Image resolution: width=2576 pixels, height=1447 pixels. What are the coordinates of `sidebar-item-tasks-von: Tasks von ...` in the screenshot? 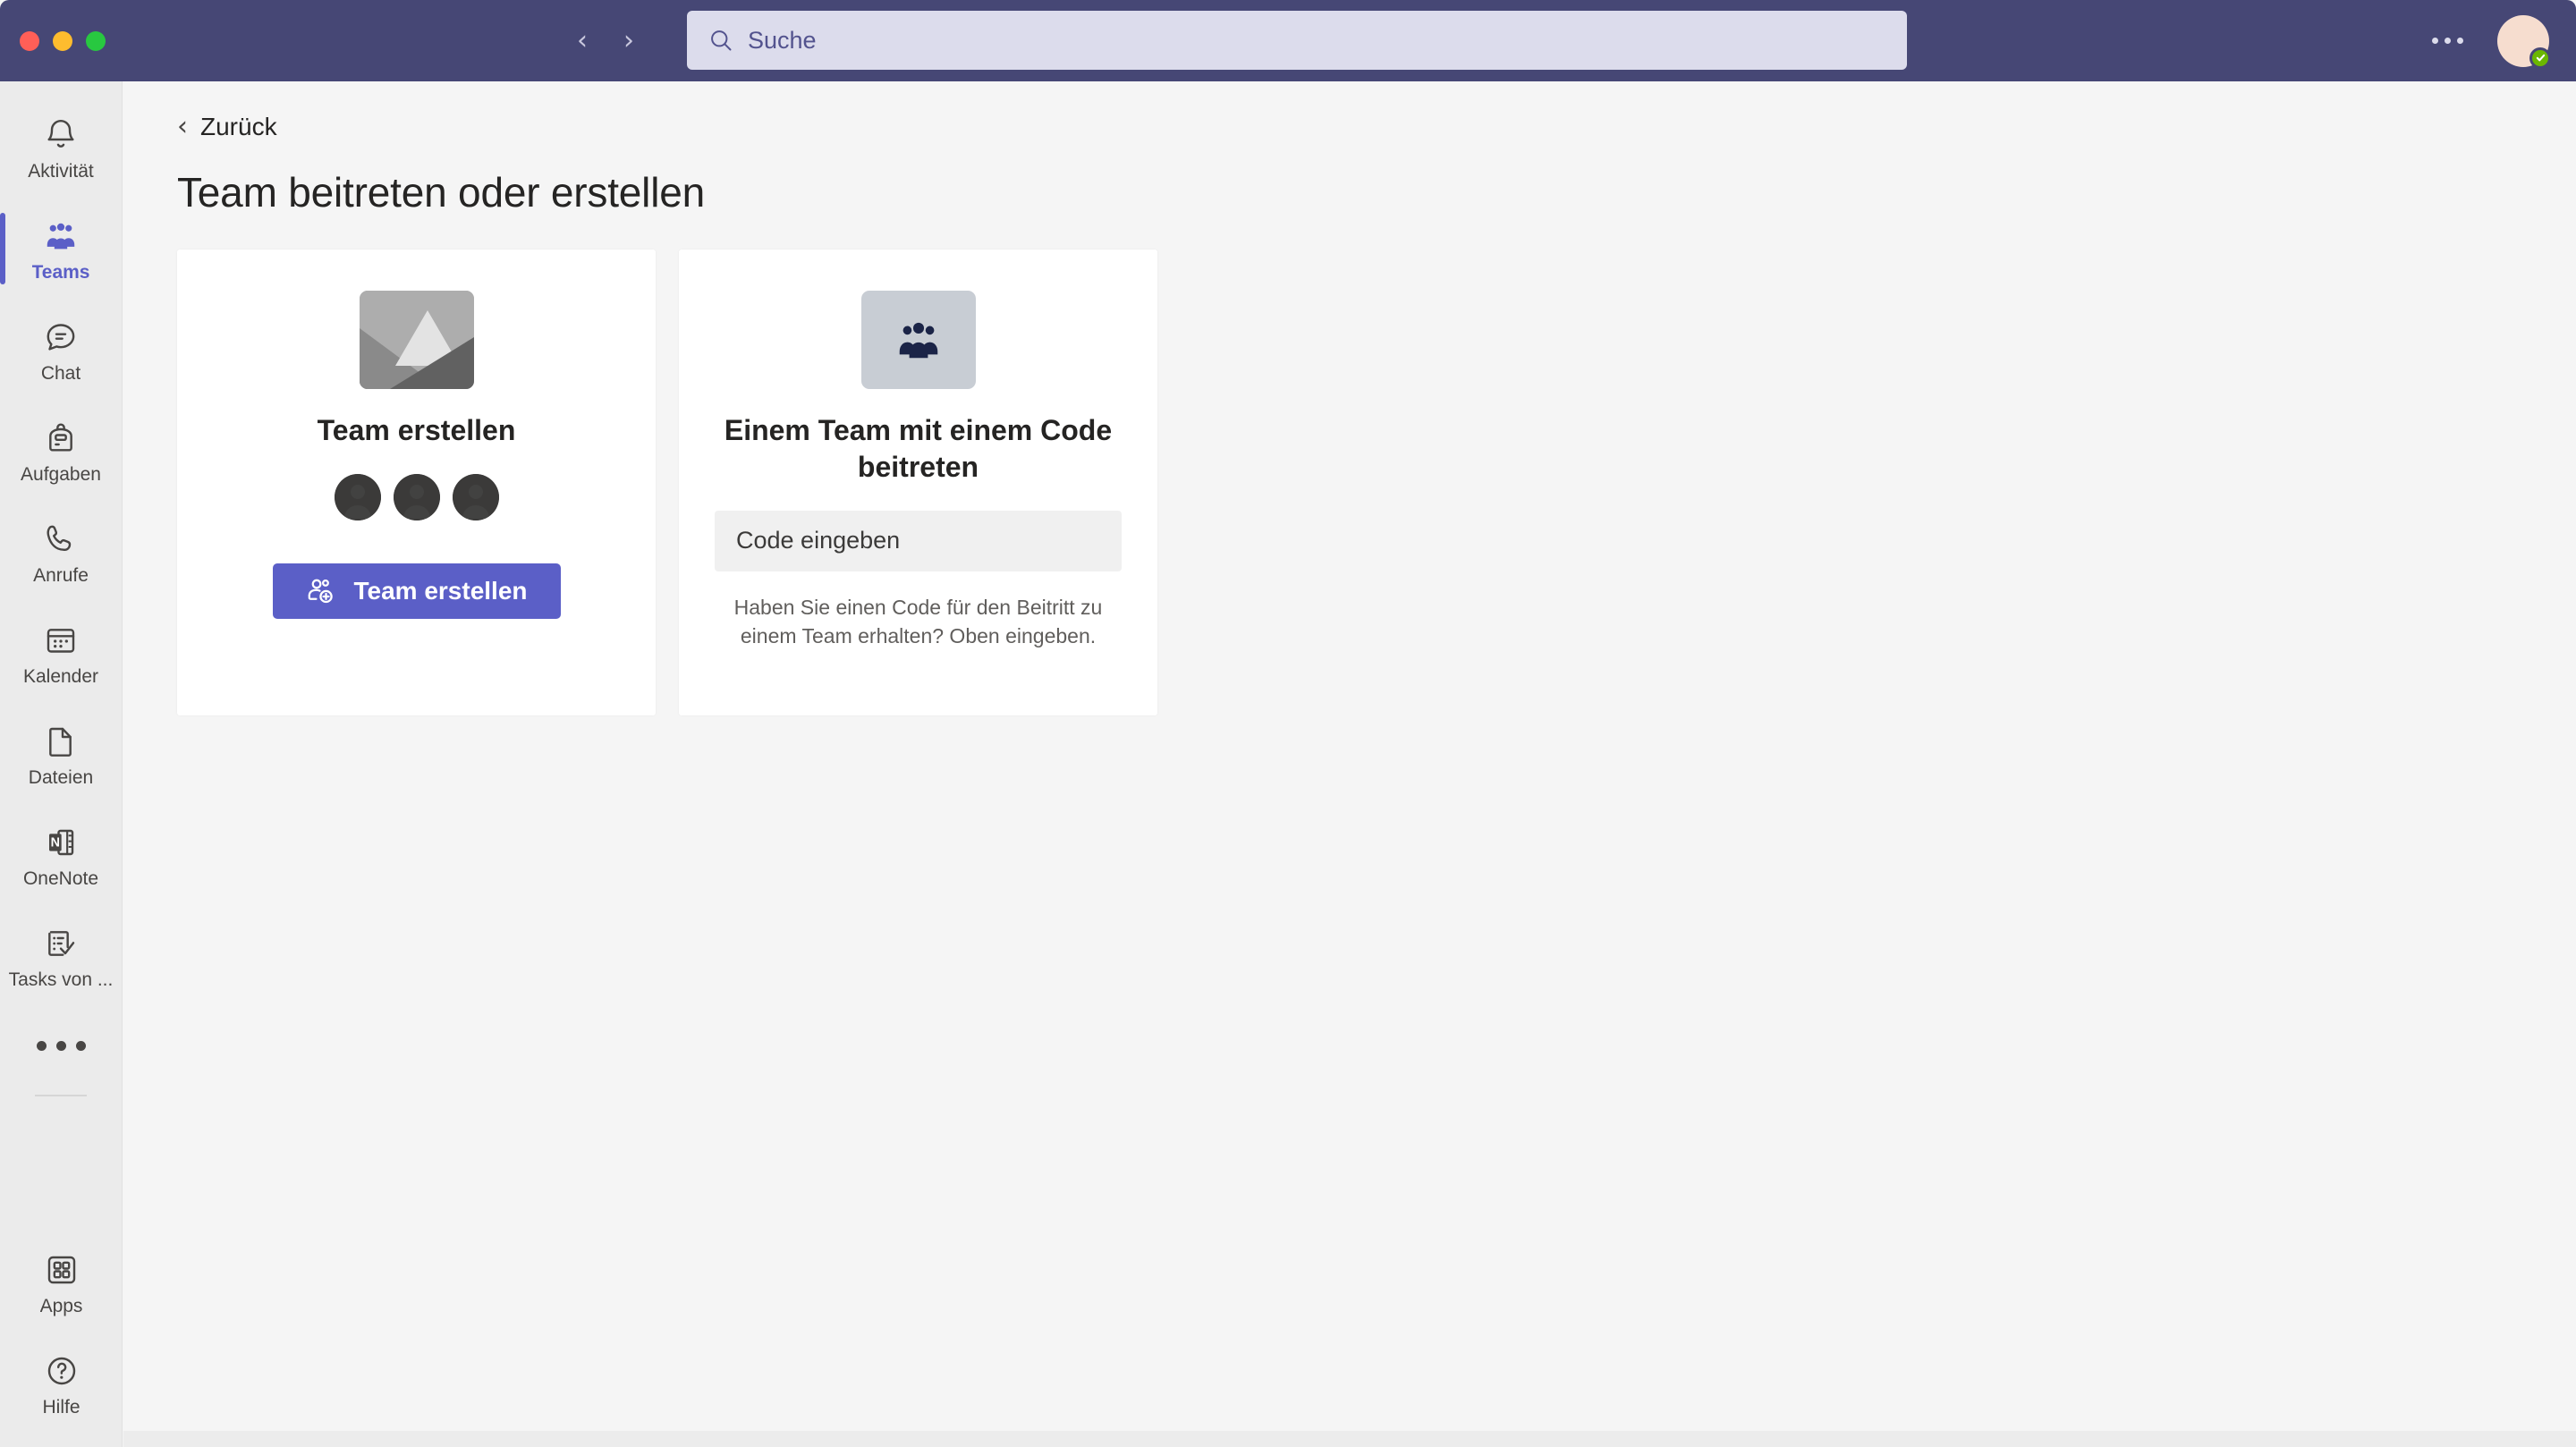 It's located at (61, 956).